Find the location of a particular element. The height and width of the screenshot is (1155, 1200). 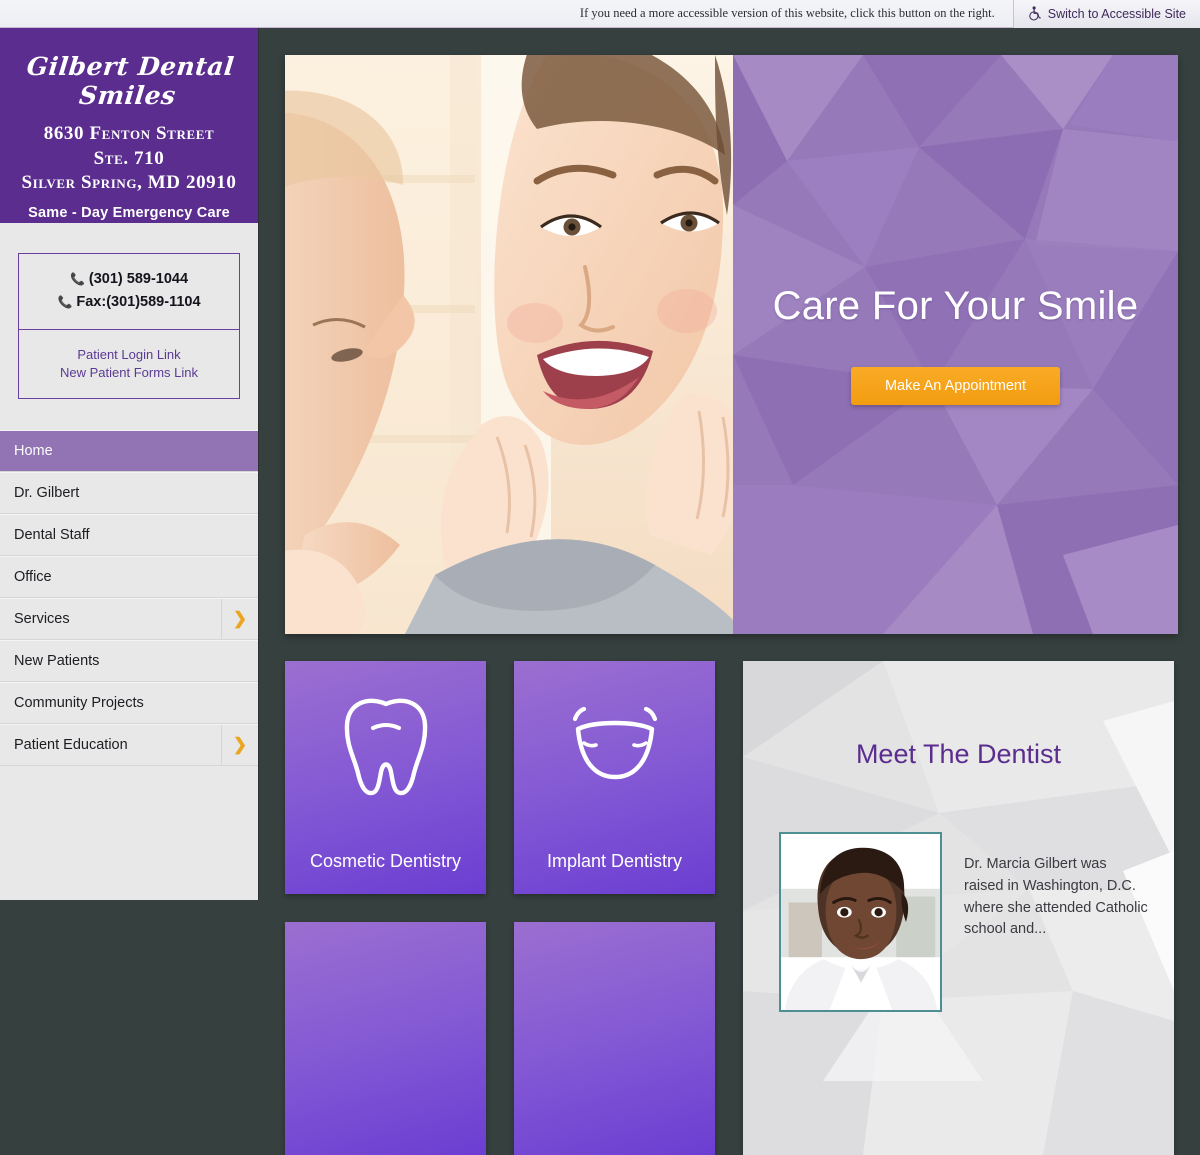

phone-number: (301) 589-1044 is located at coordinates (138, 279).